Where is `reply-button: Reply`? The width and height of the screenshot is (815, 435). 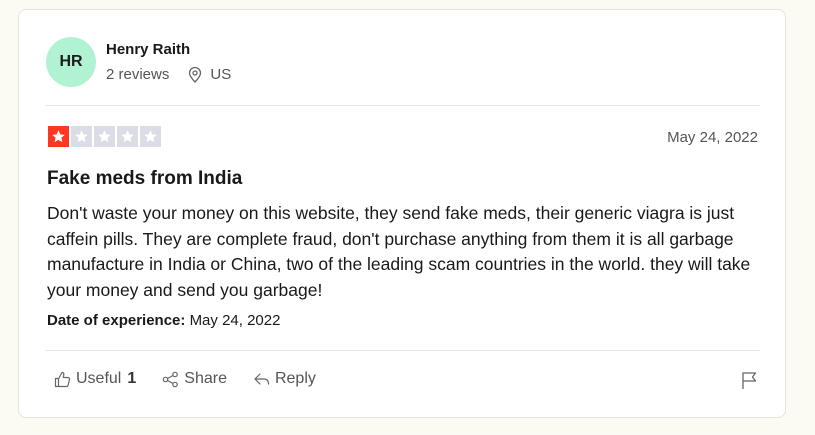
reply-button: Reply is located at coordinates (284, 379).